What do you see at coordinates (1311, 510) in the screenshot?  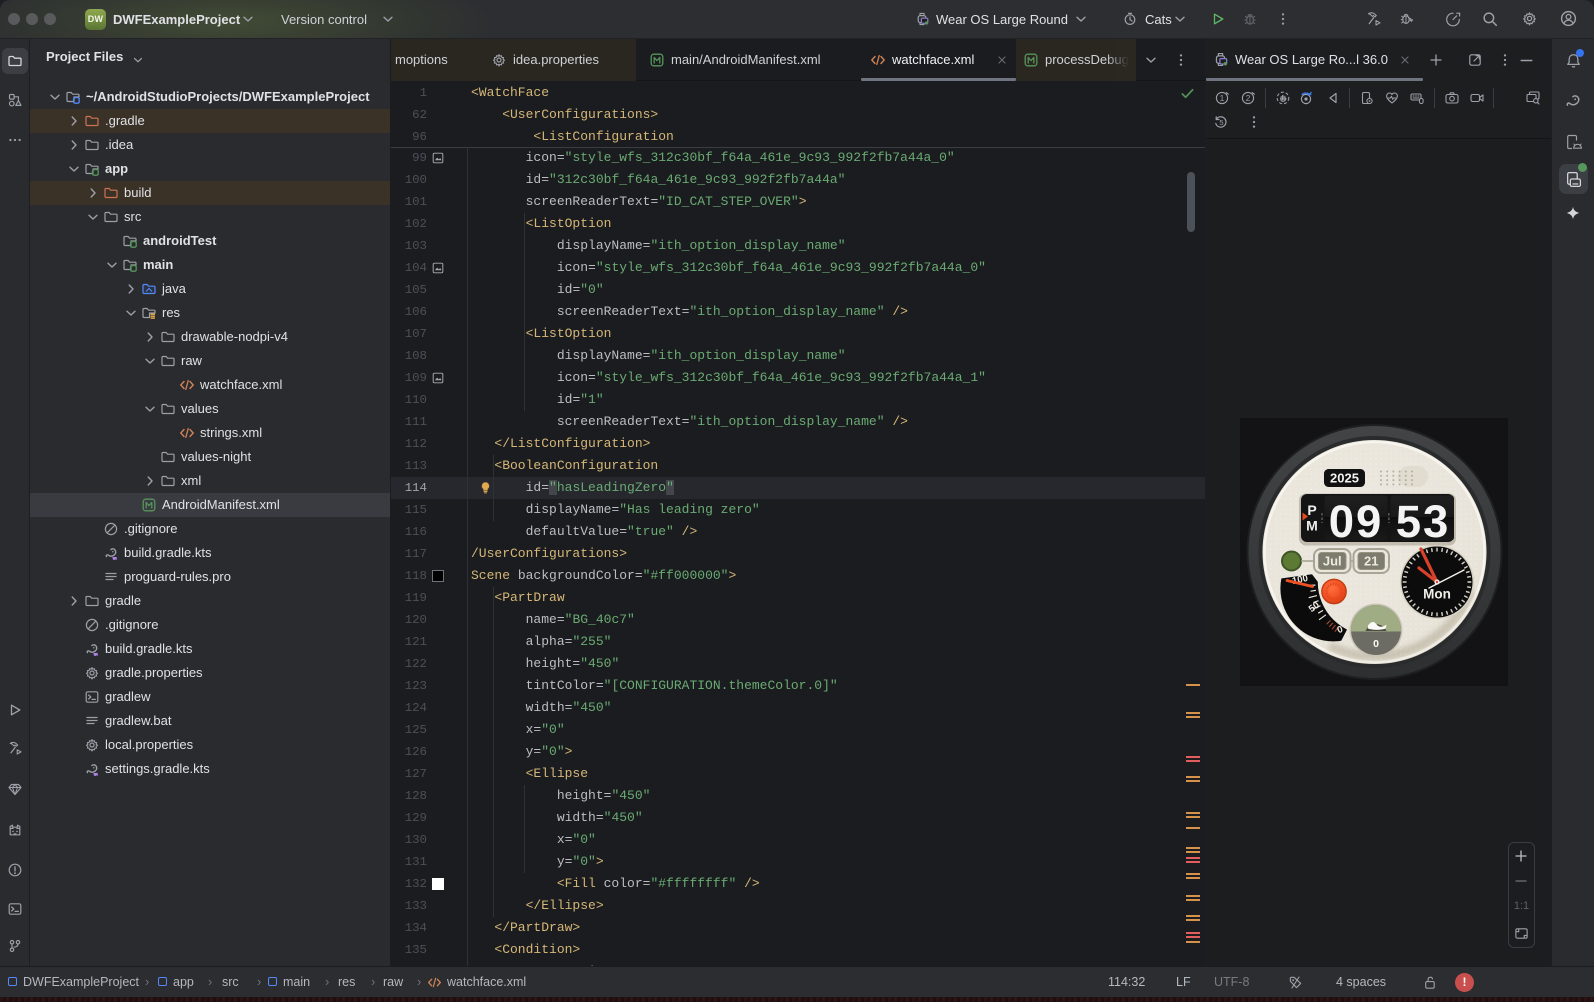 I see `svg-text: P` at bounding box center [1311, 510].